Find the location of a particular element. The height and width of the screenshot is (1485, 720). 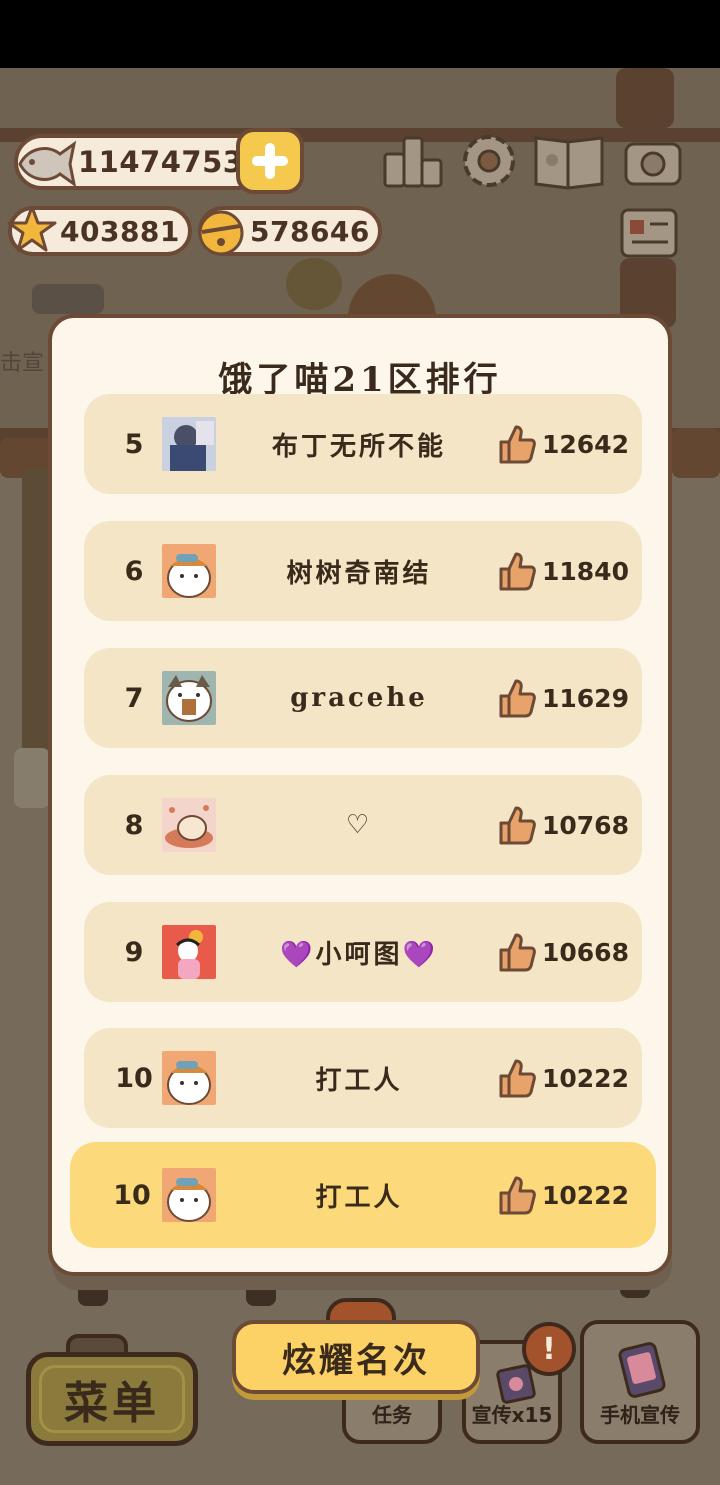

likes-count: 10768 is located at coordinates (563, 825).